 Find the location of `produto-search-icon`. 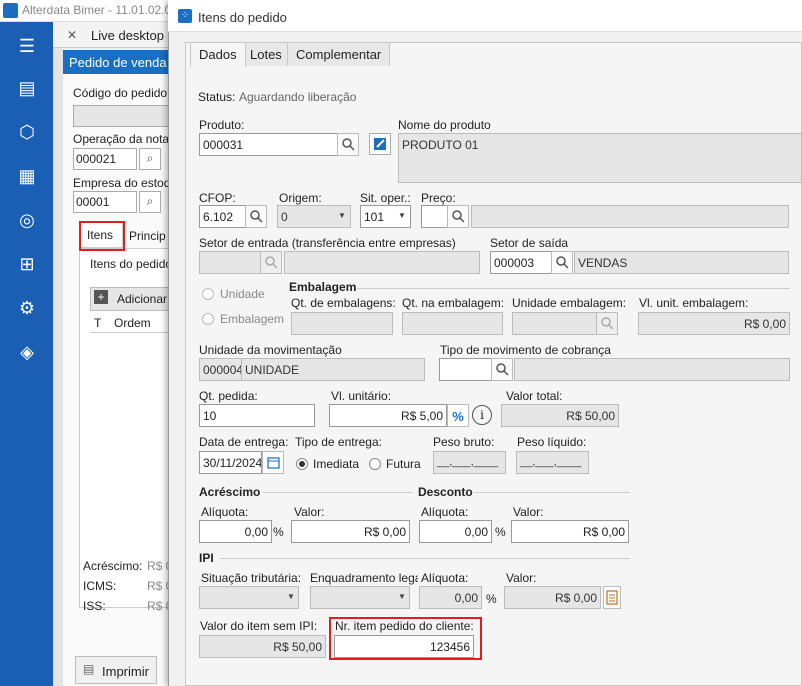

produto-search-icon is located at coordinates (348, 144).